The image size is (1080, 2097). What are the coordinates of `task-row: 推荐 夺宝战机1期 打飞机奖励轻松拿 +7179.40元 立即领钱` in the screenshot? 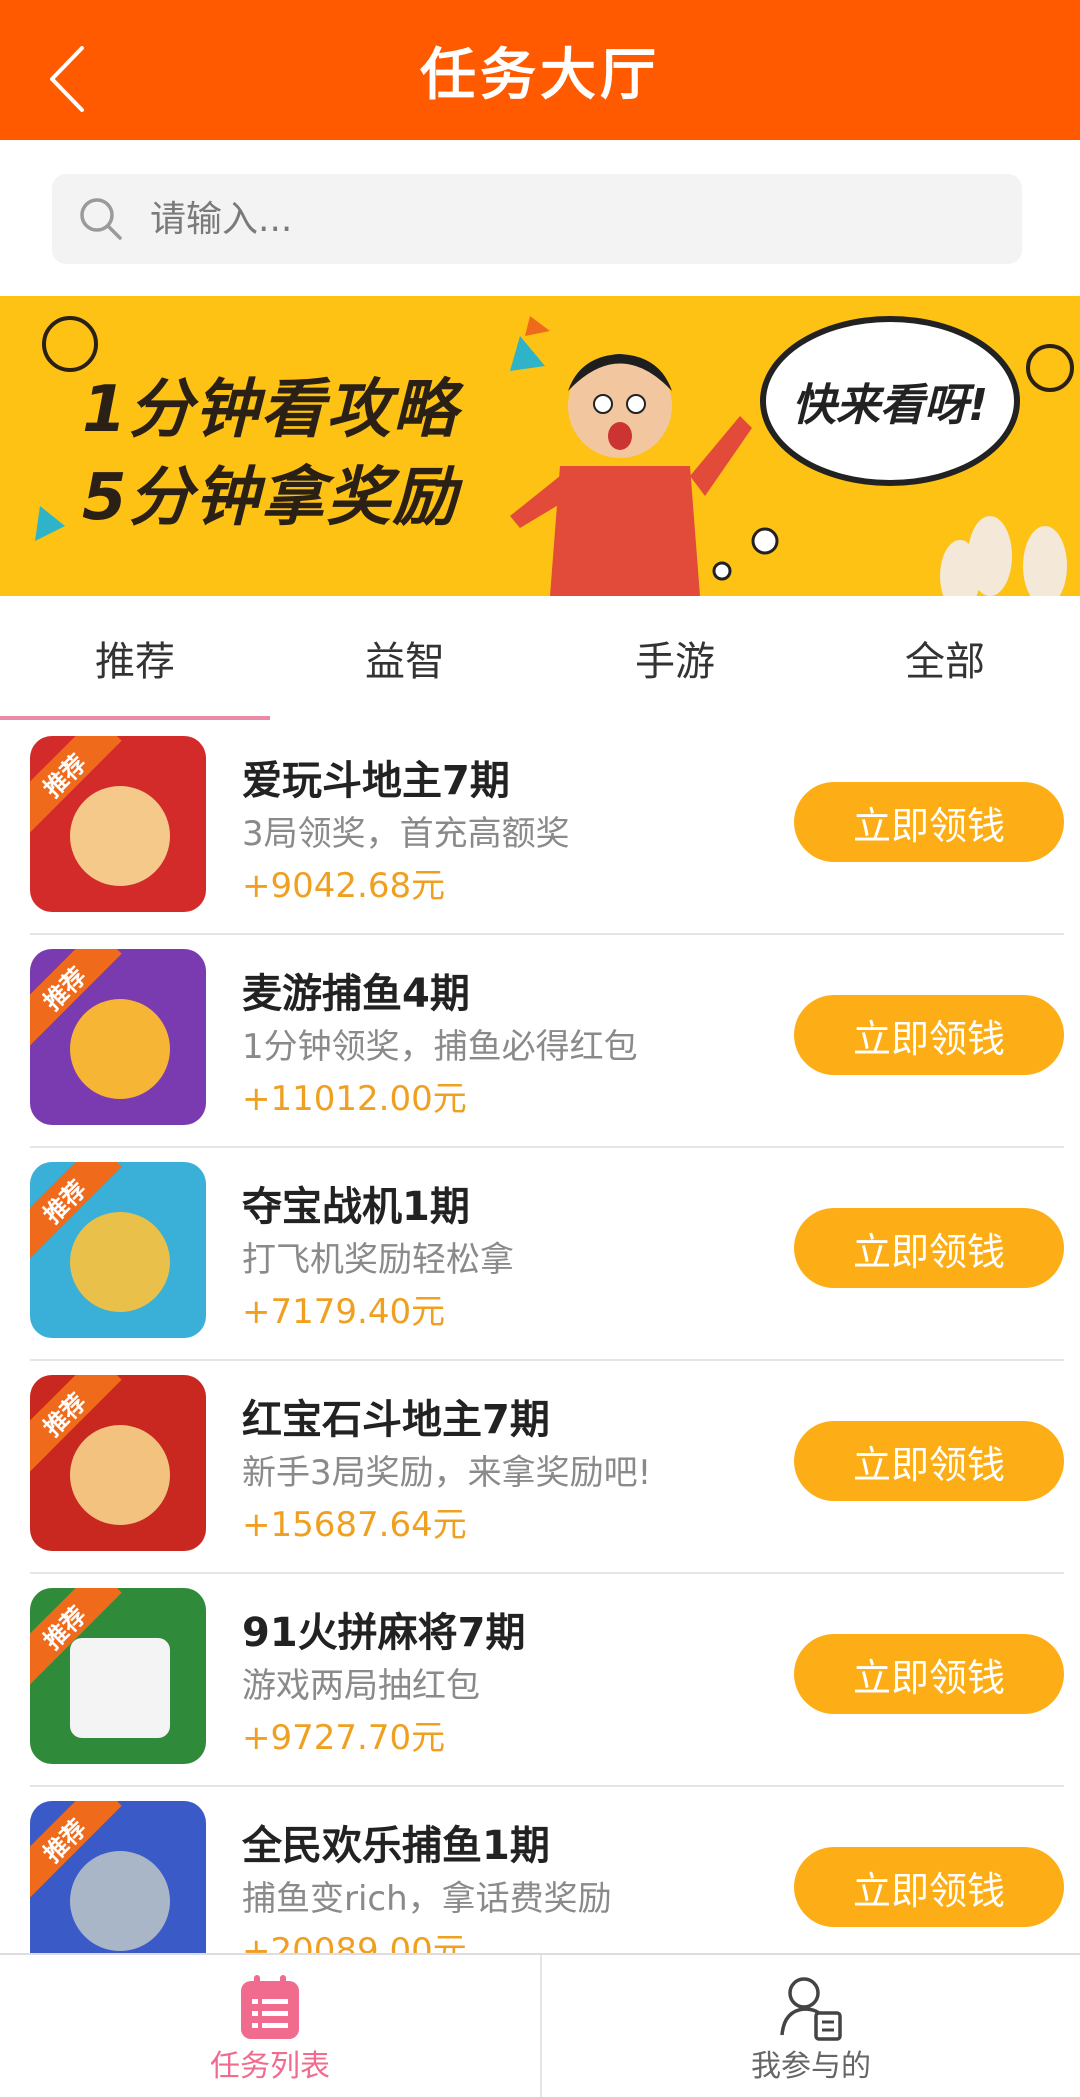 It's located at (540, 1254).